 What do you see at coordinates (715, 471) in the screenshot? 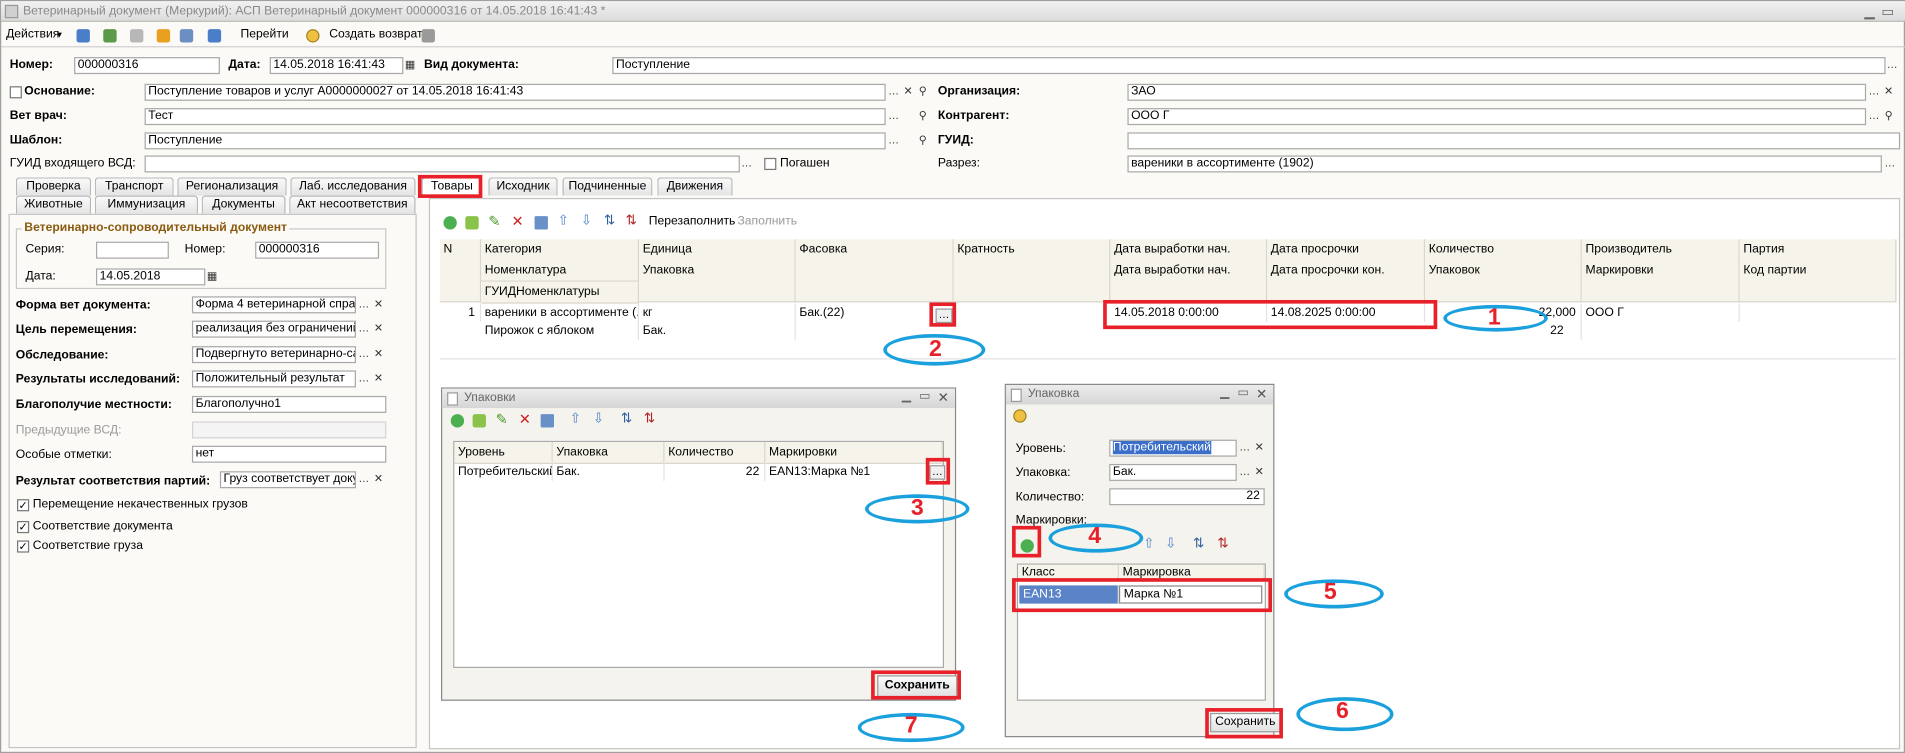
I see `packs-row-quantity: 22` at bounding box center [715, 471].